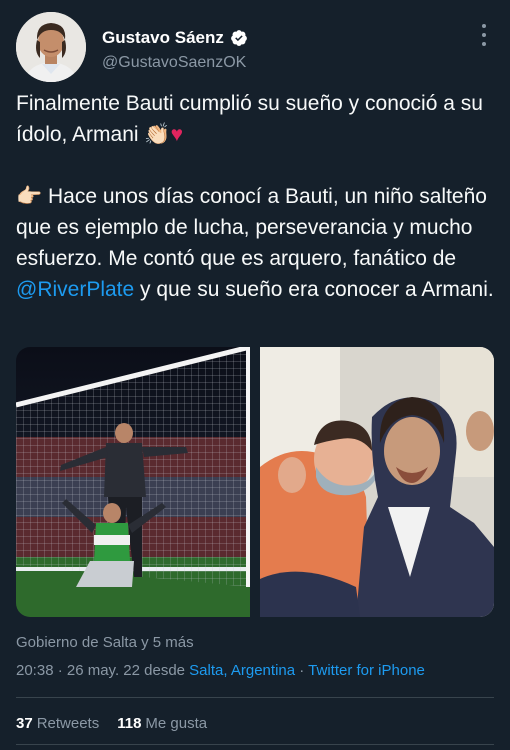  I want to click on retweets-count: 37, so click(24, 723).